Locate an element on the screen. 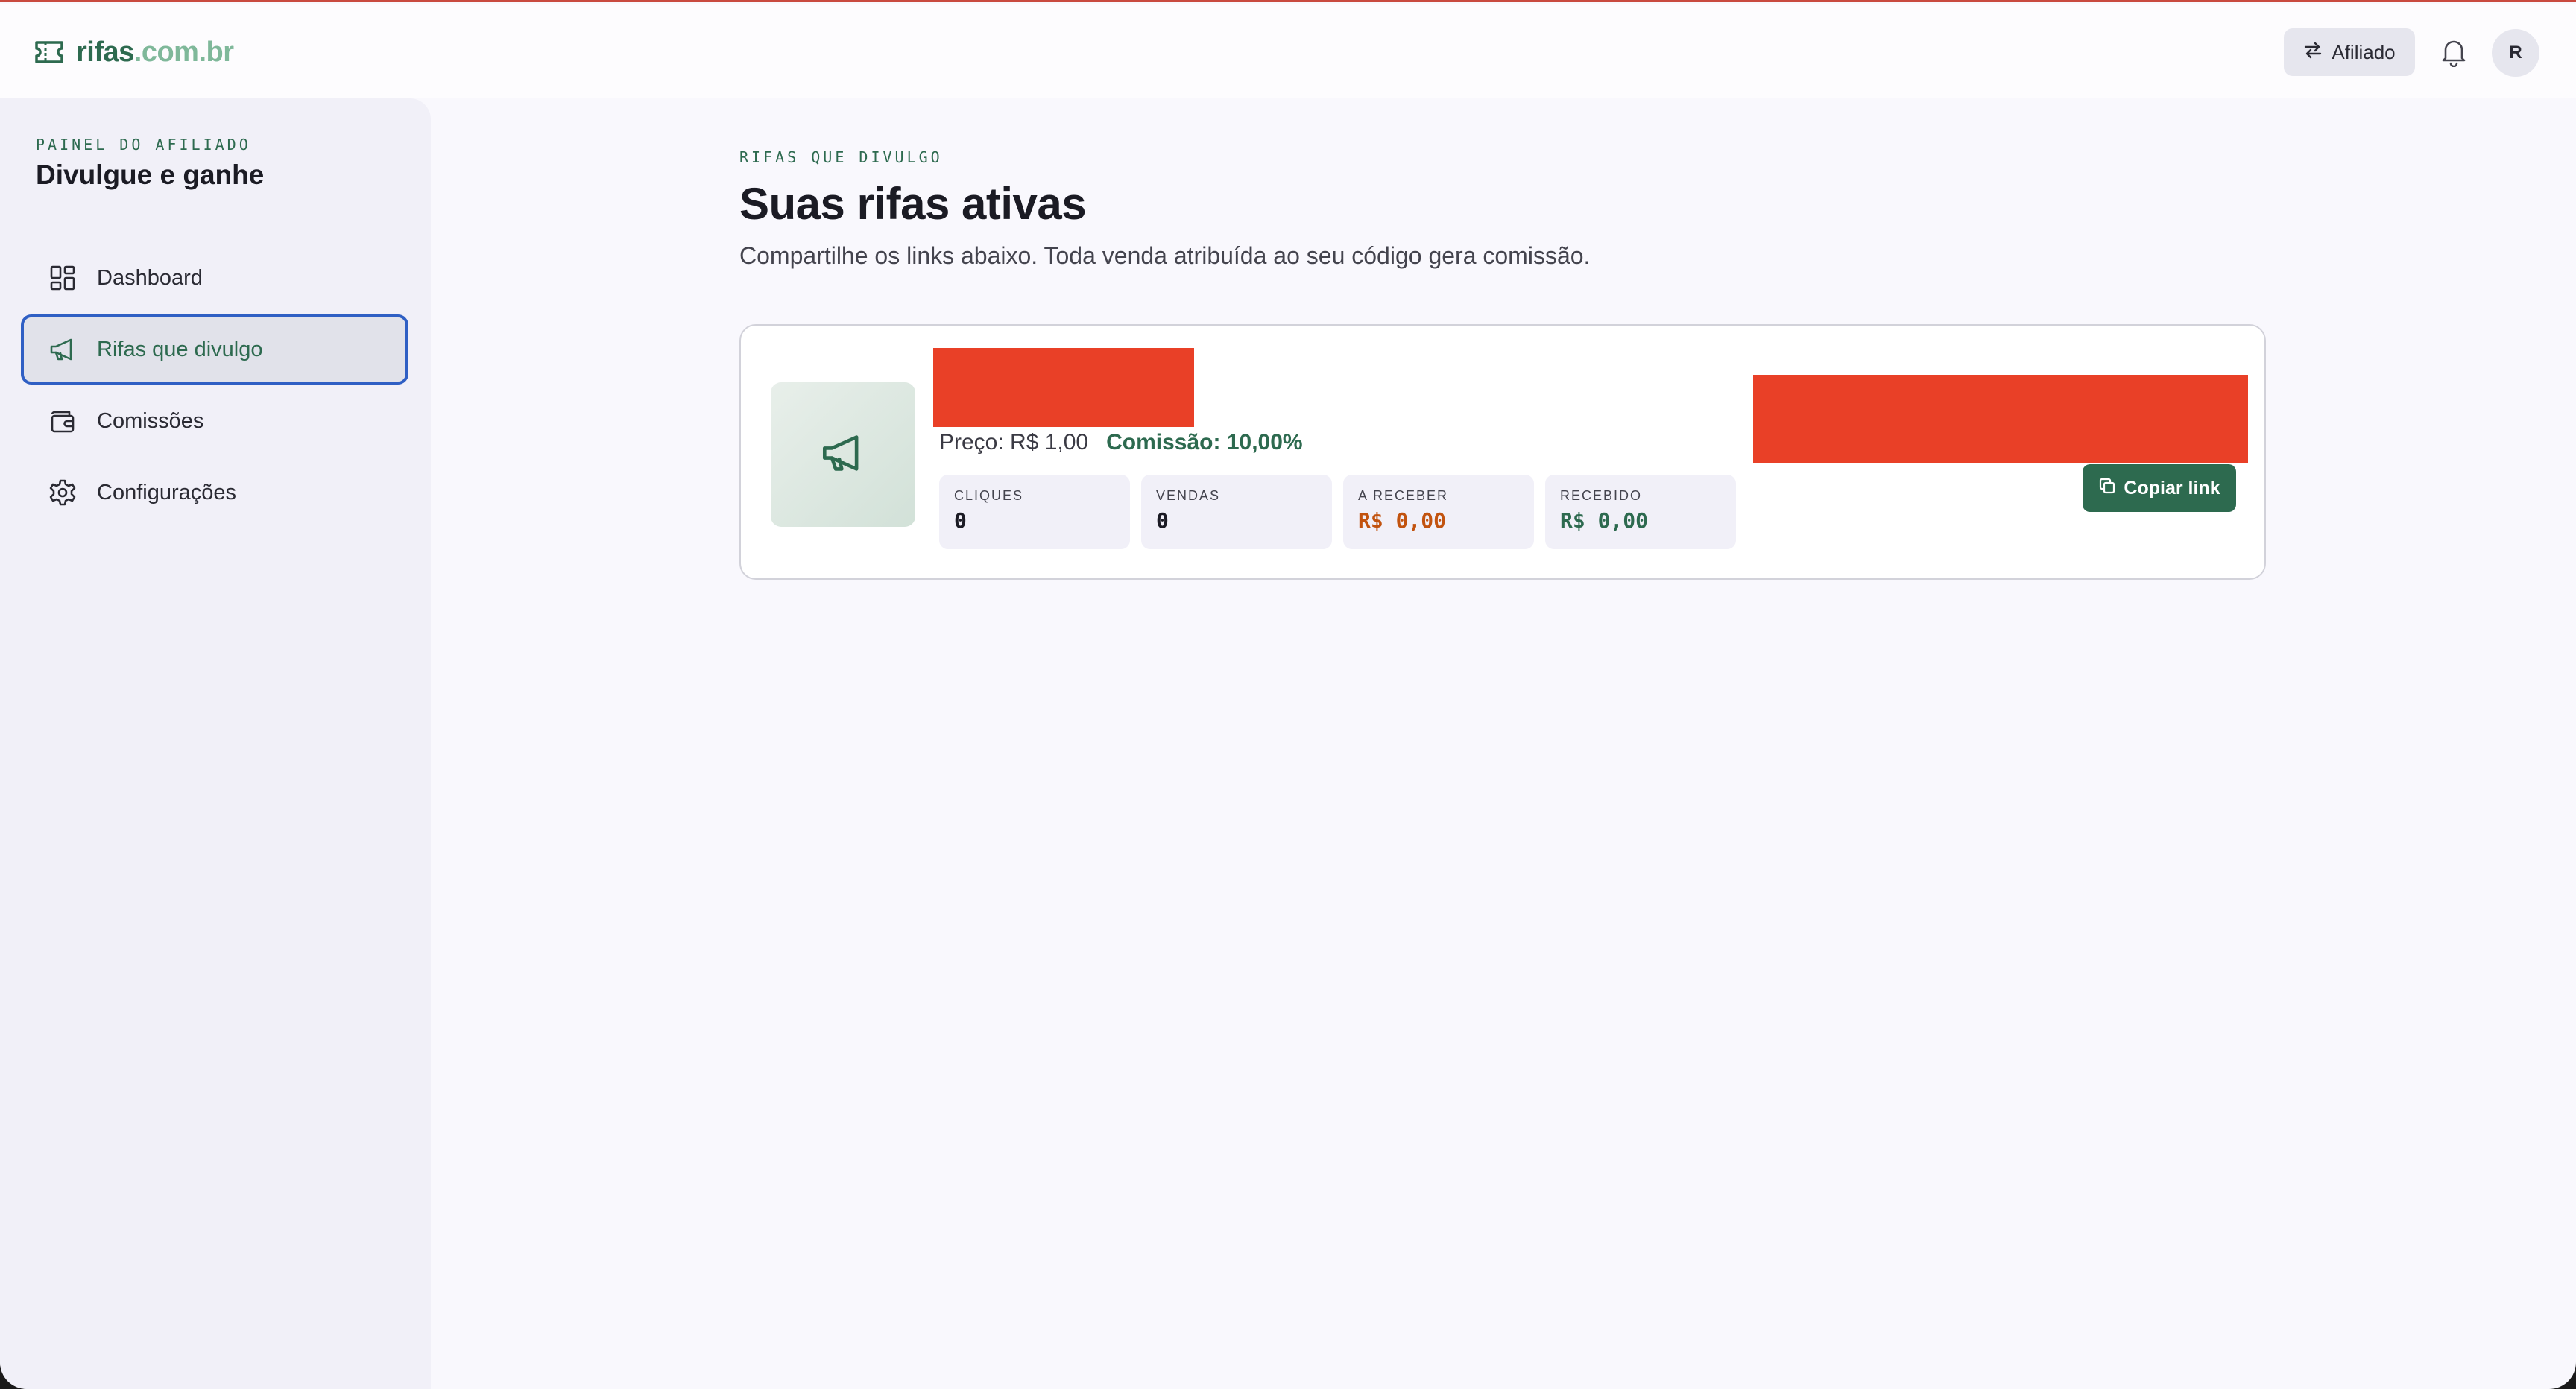 This screenshot has width=2576, height=1389. stat-label: RECEBIDO is located at coordinates (1601, 495).